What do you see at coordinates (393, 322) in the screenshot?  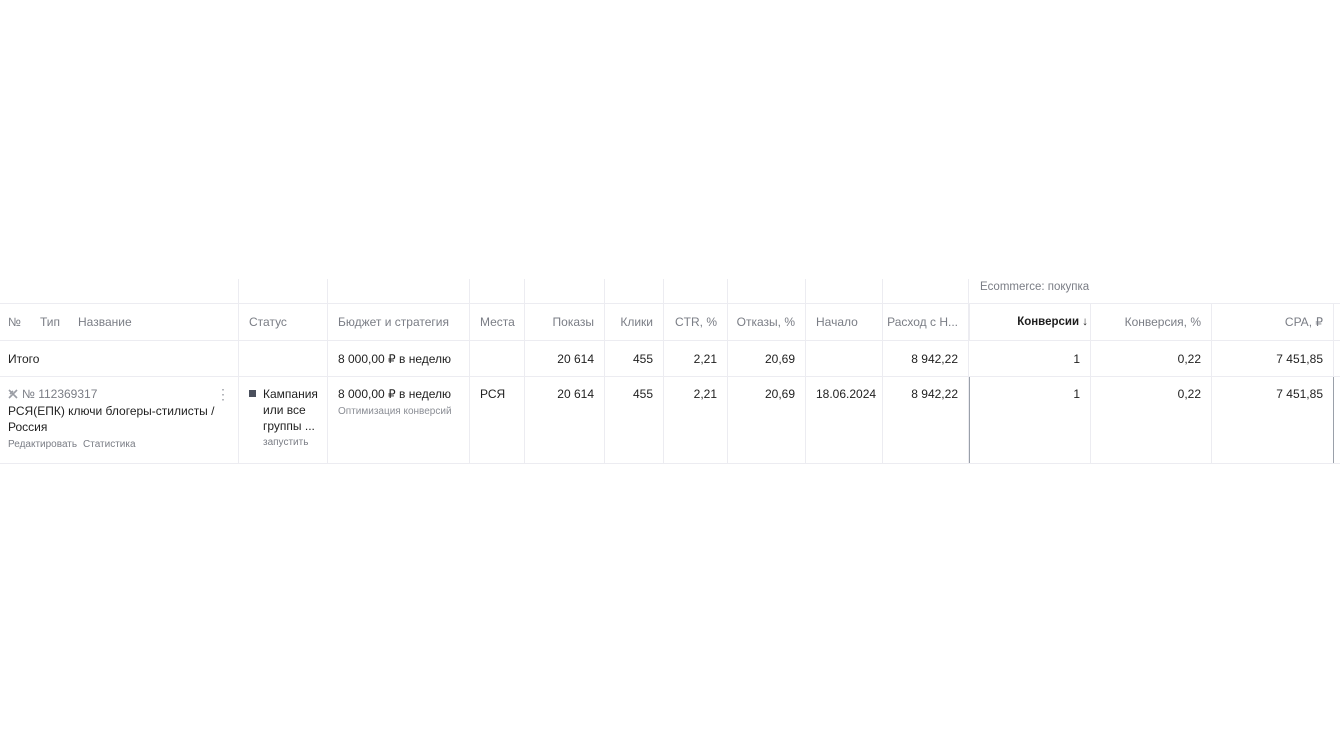 I see `col-budget: Бюджет и стратегия` at bounding box center [393, 322].